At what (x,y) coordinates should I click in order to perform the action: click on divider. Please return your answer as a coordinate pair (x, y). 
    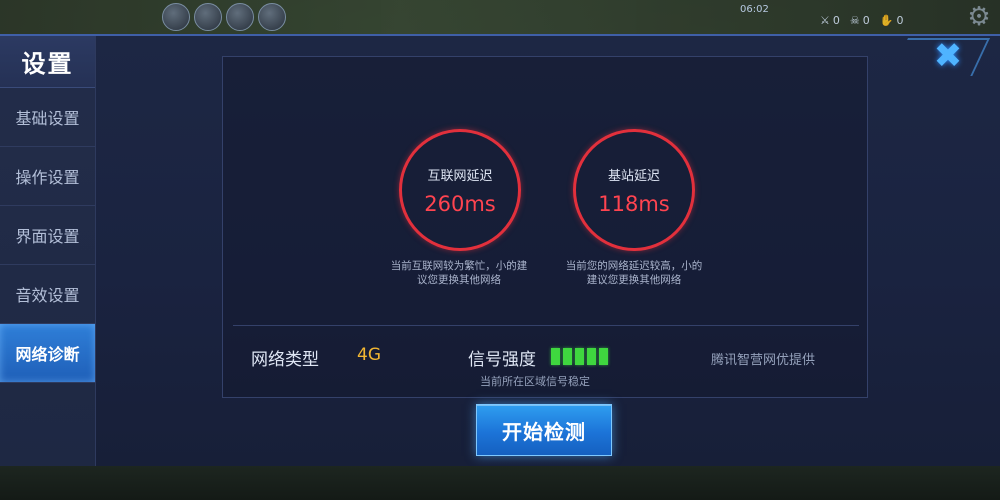
    Looking at the image, I should click on (546, 325).